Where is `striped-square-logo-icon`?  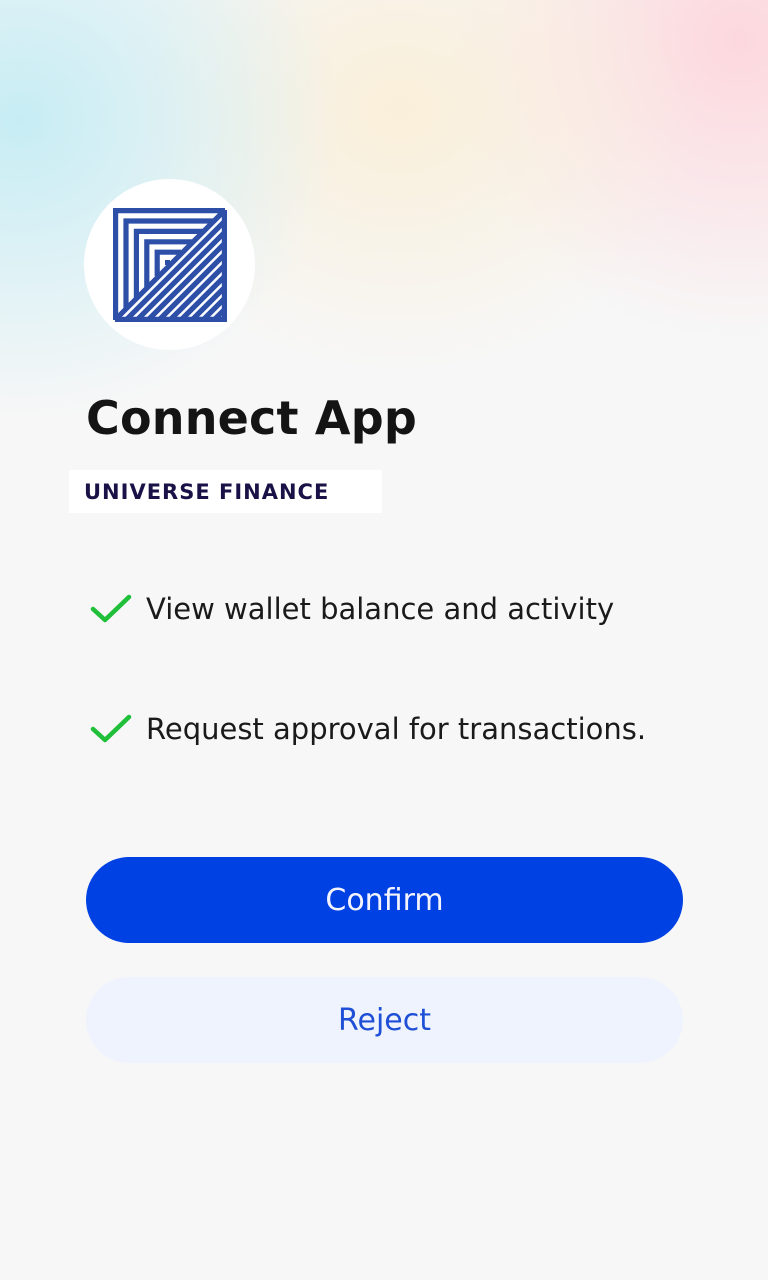
striped-square-logo-icon is located at coordinates (169, 264).